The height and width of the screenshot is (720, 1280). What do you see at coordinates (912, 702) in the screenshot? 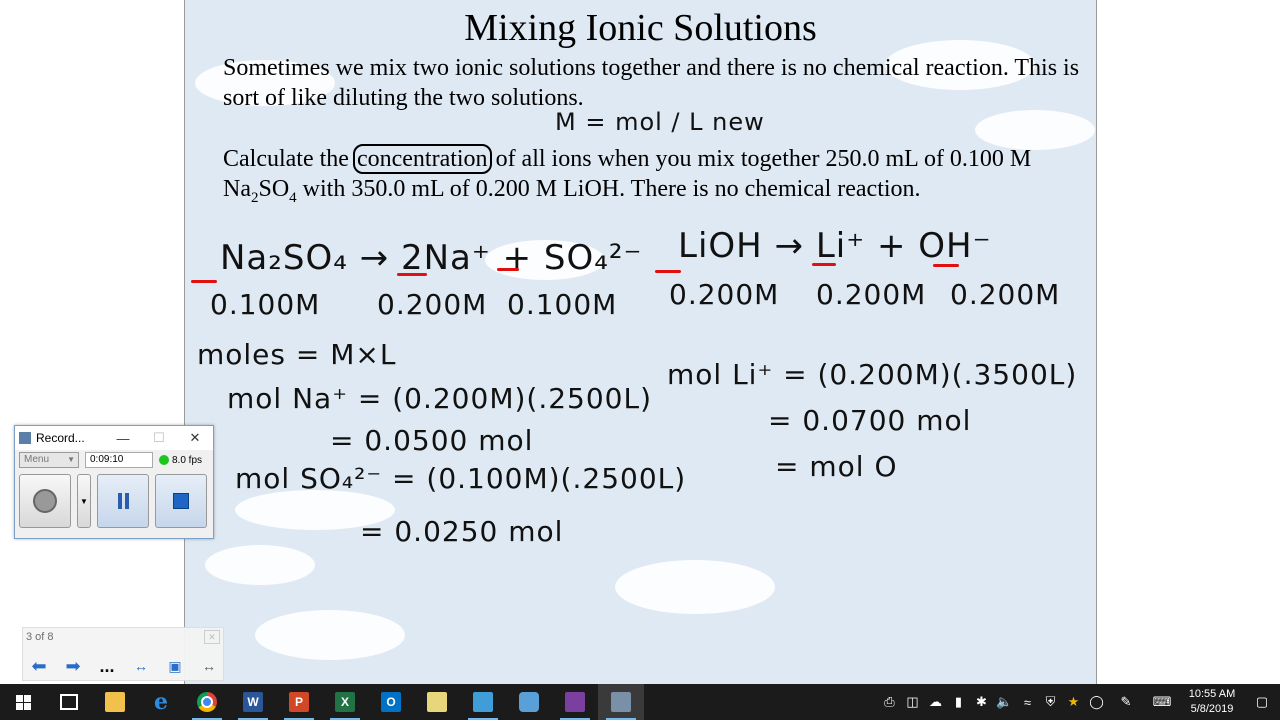
I see `device-icon: ◫` at bounding box center [912, 702].